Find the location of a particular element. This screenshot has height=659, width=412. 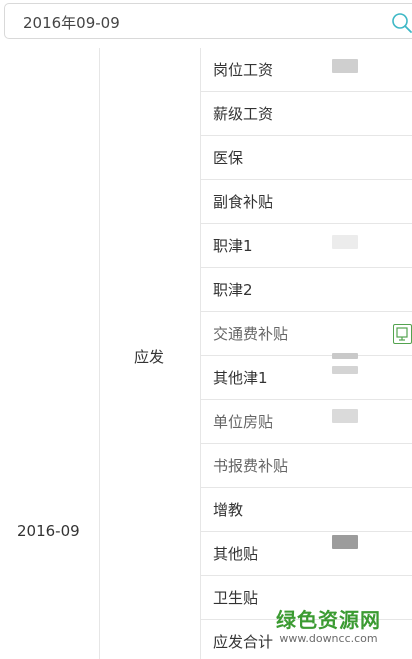

table-row: 职津1 is located at coordinates (306, 246).